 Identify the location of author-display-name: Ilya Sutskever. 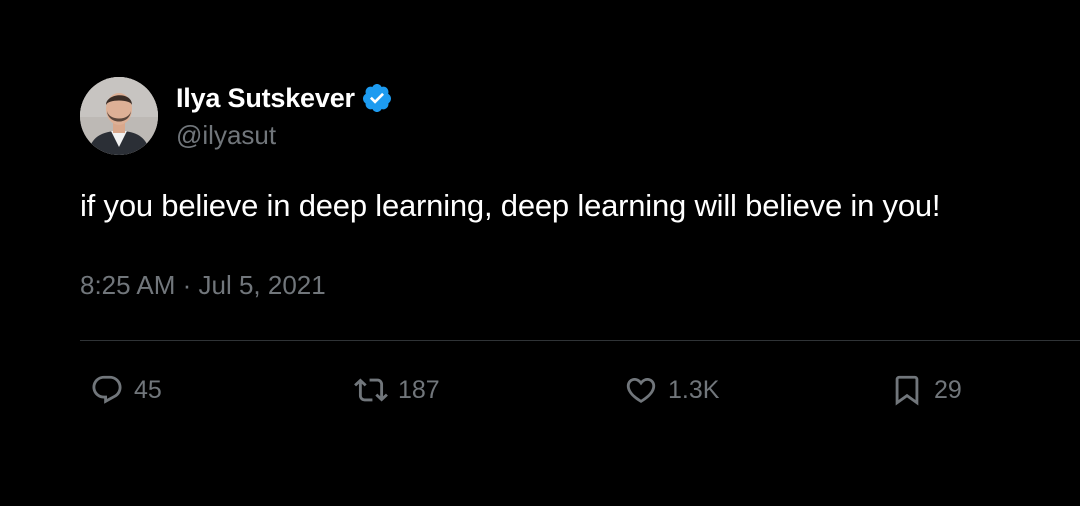
(265, 98).